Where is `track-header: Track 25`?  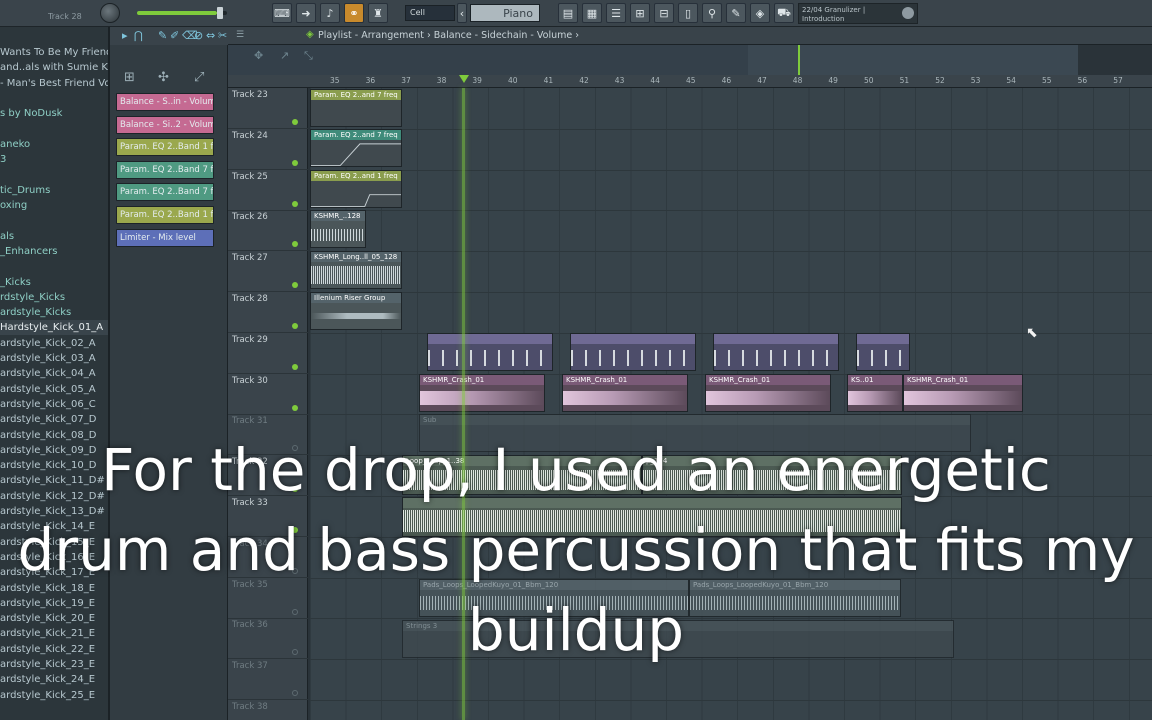 track-header: Track 25 is located at coordinates (268, 190).